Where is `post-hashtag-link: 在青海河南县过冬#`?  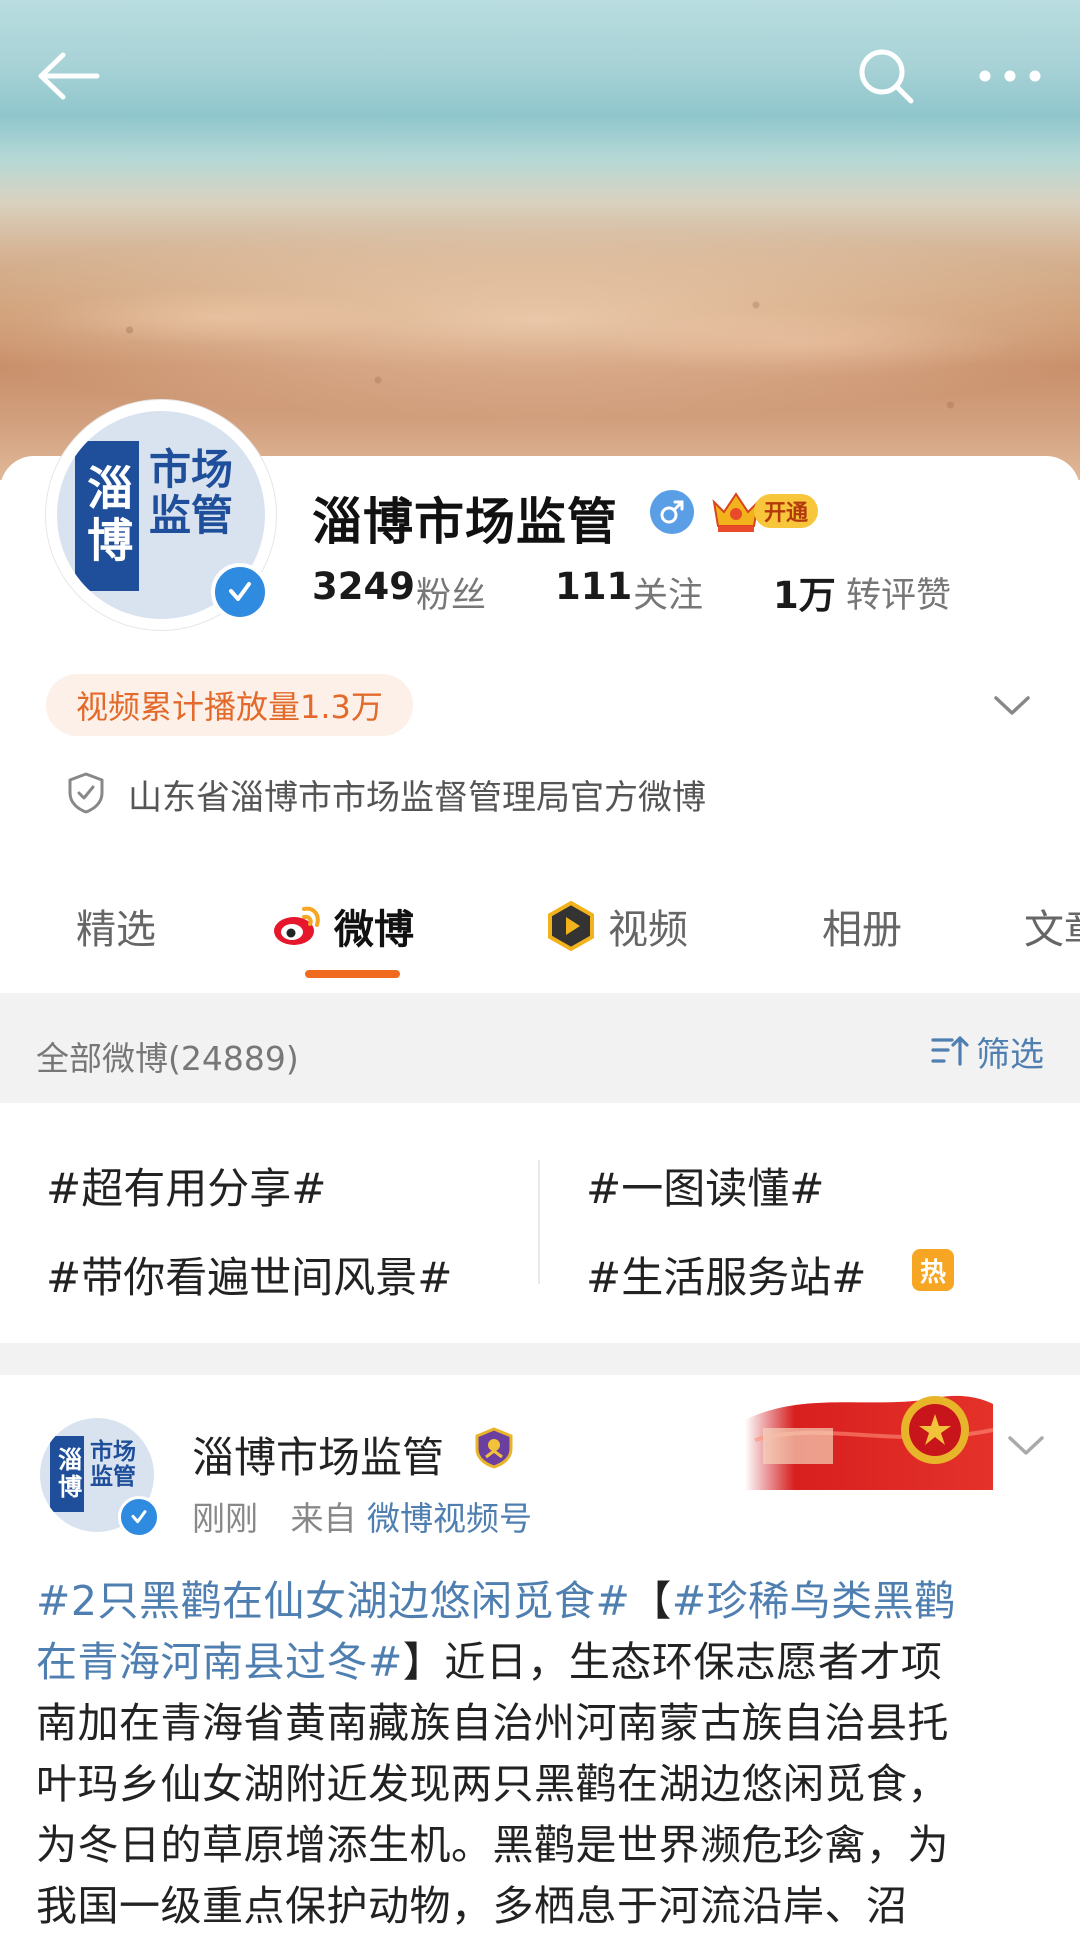 post-hashtag-link: 在青海河南县过冬# is located at coordinates (219, 1662).